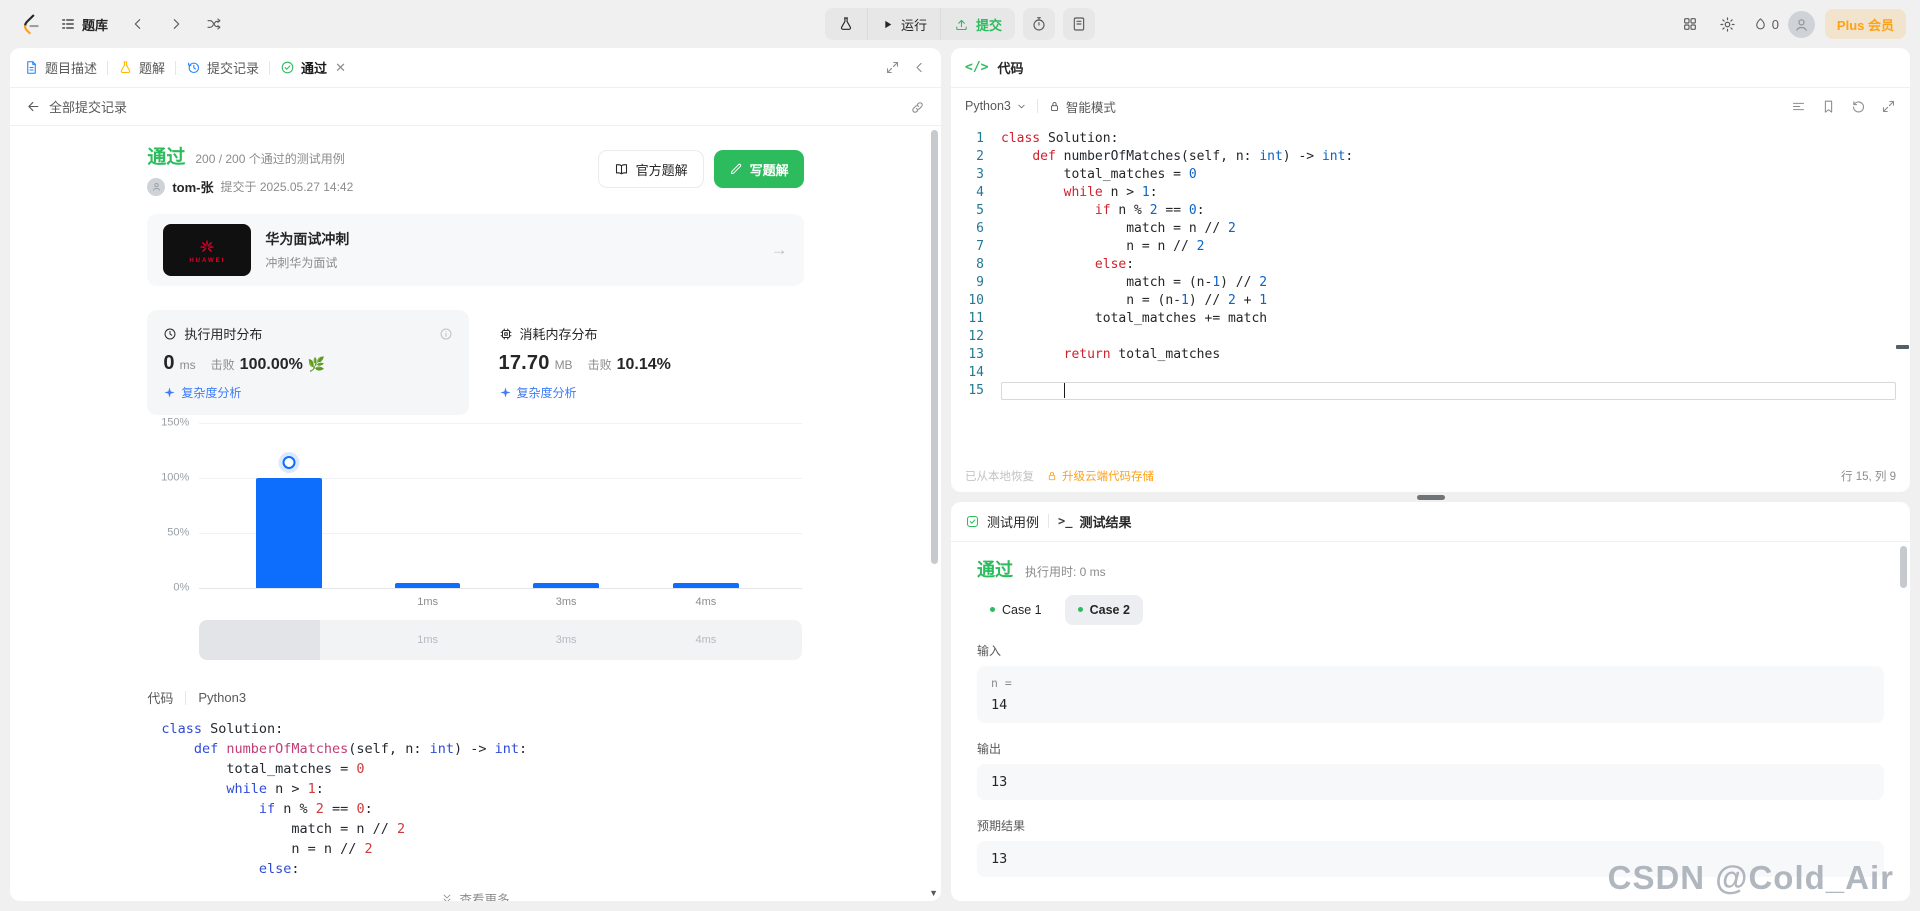  What do you see at coordinates (484, 897) in the screenshot?
I see `view-more-label: 查看更多` at bounding box center [484, 897].